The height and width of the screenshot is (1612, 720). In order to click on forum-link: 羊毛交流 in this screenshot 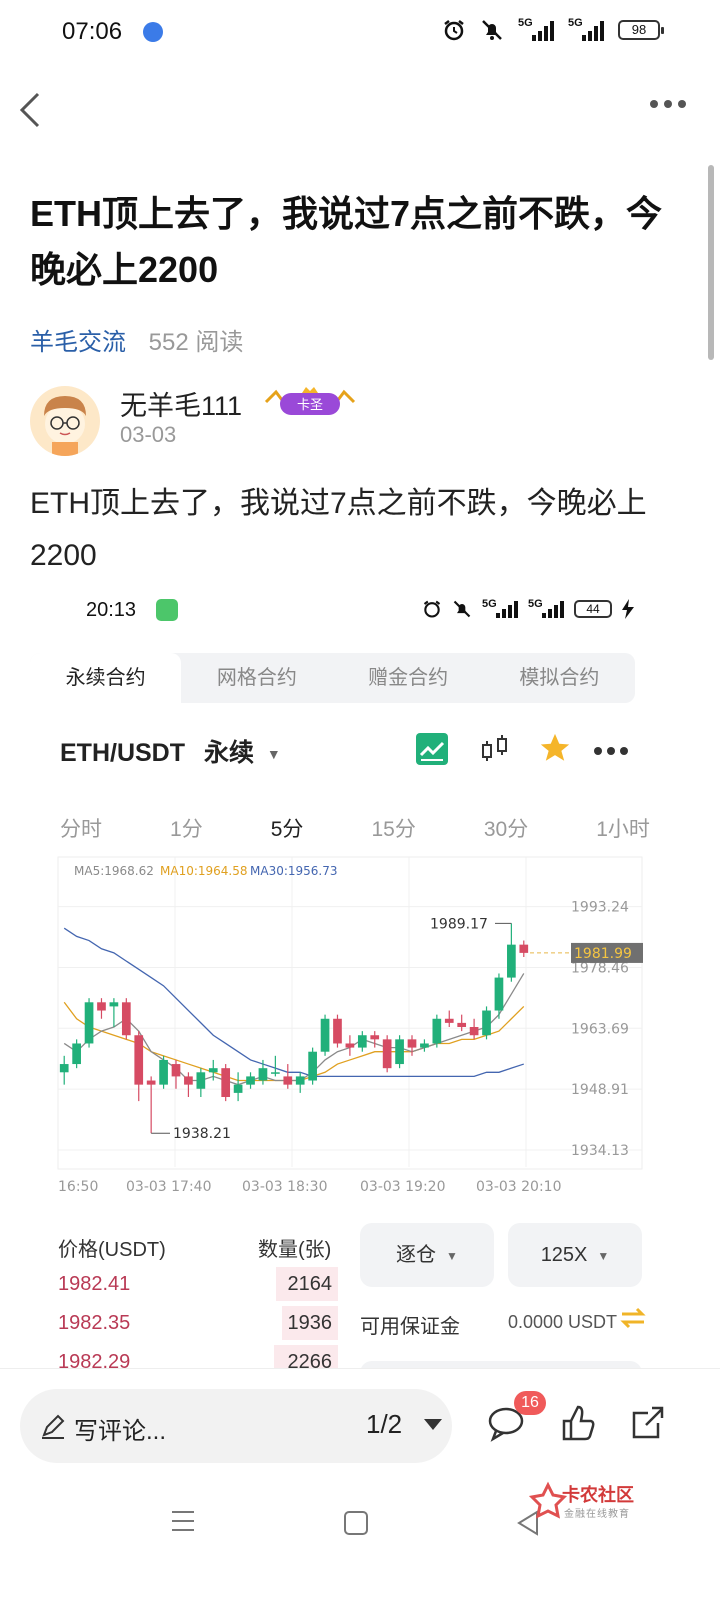, I will do `click(78, 342)`.